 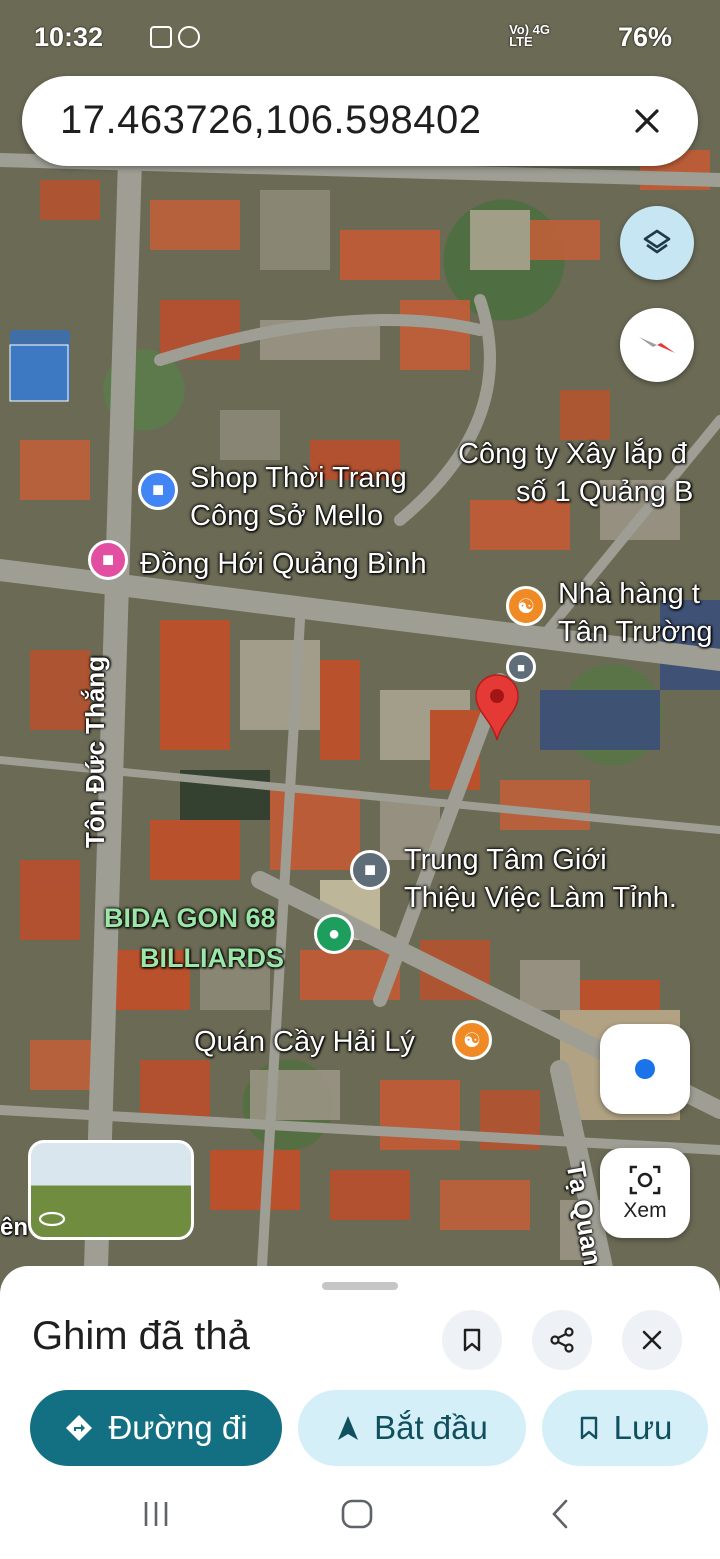 What do you see at coordinates (95, 751) in the screenshot?
I see `road-label-ton-duc-thang: Tôn Đức Thắng` at bounding box center [95, 751].